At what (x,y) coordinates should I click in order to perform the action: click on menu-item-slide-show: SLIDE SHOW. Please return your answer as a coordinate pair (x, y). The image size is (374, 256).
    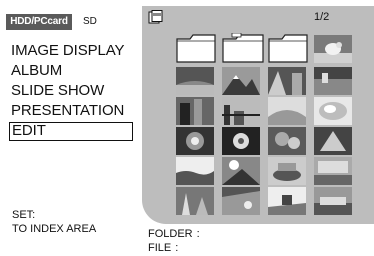
    Looking at the image, I should click on (71, 91).